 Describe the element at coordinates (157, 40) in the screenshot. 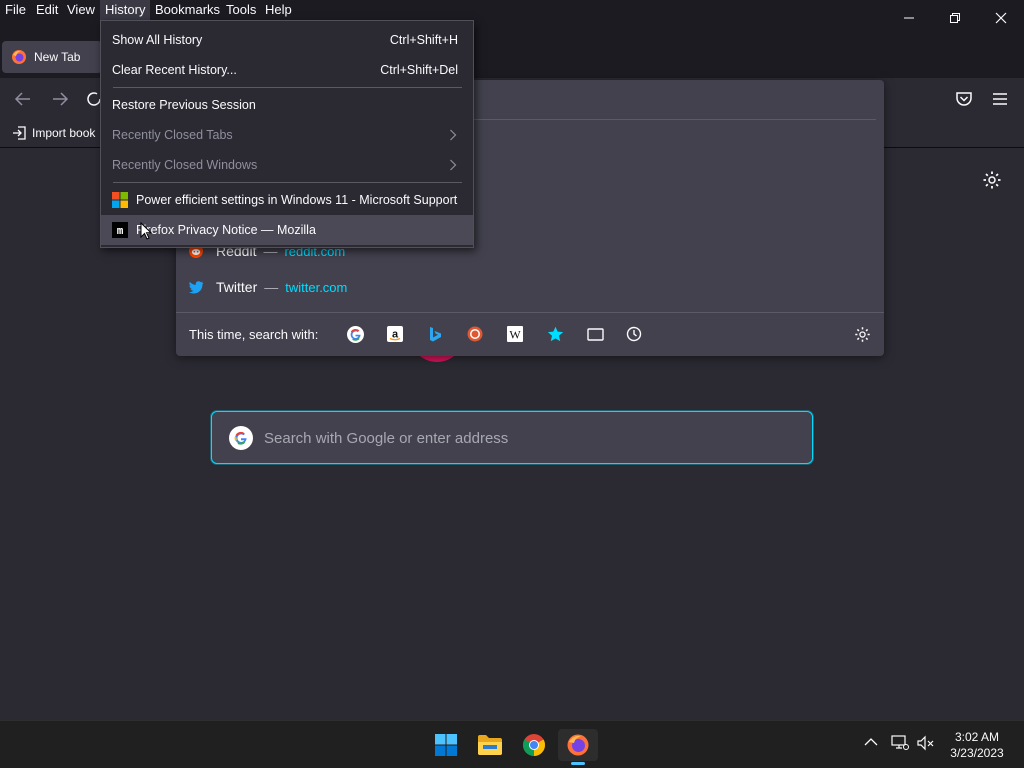

I see `menu-item-label: Show All History` at that location.